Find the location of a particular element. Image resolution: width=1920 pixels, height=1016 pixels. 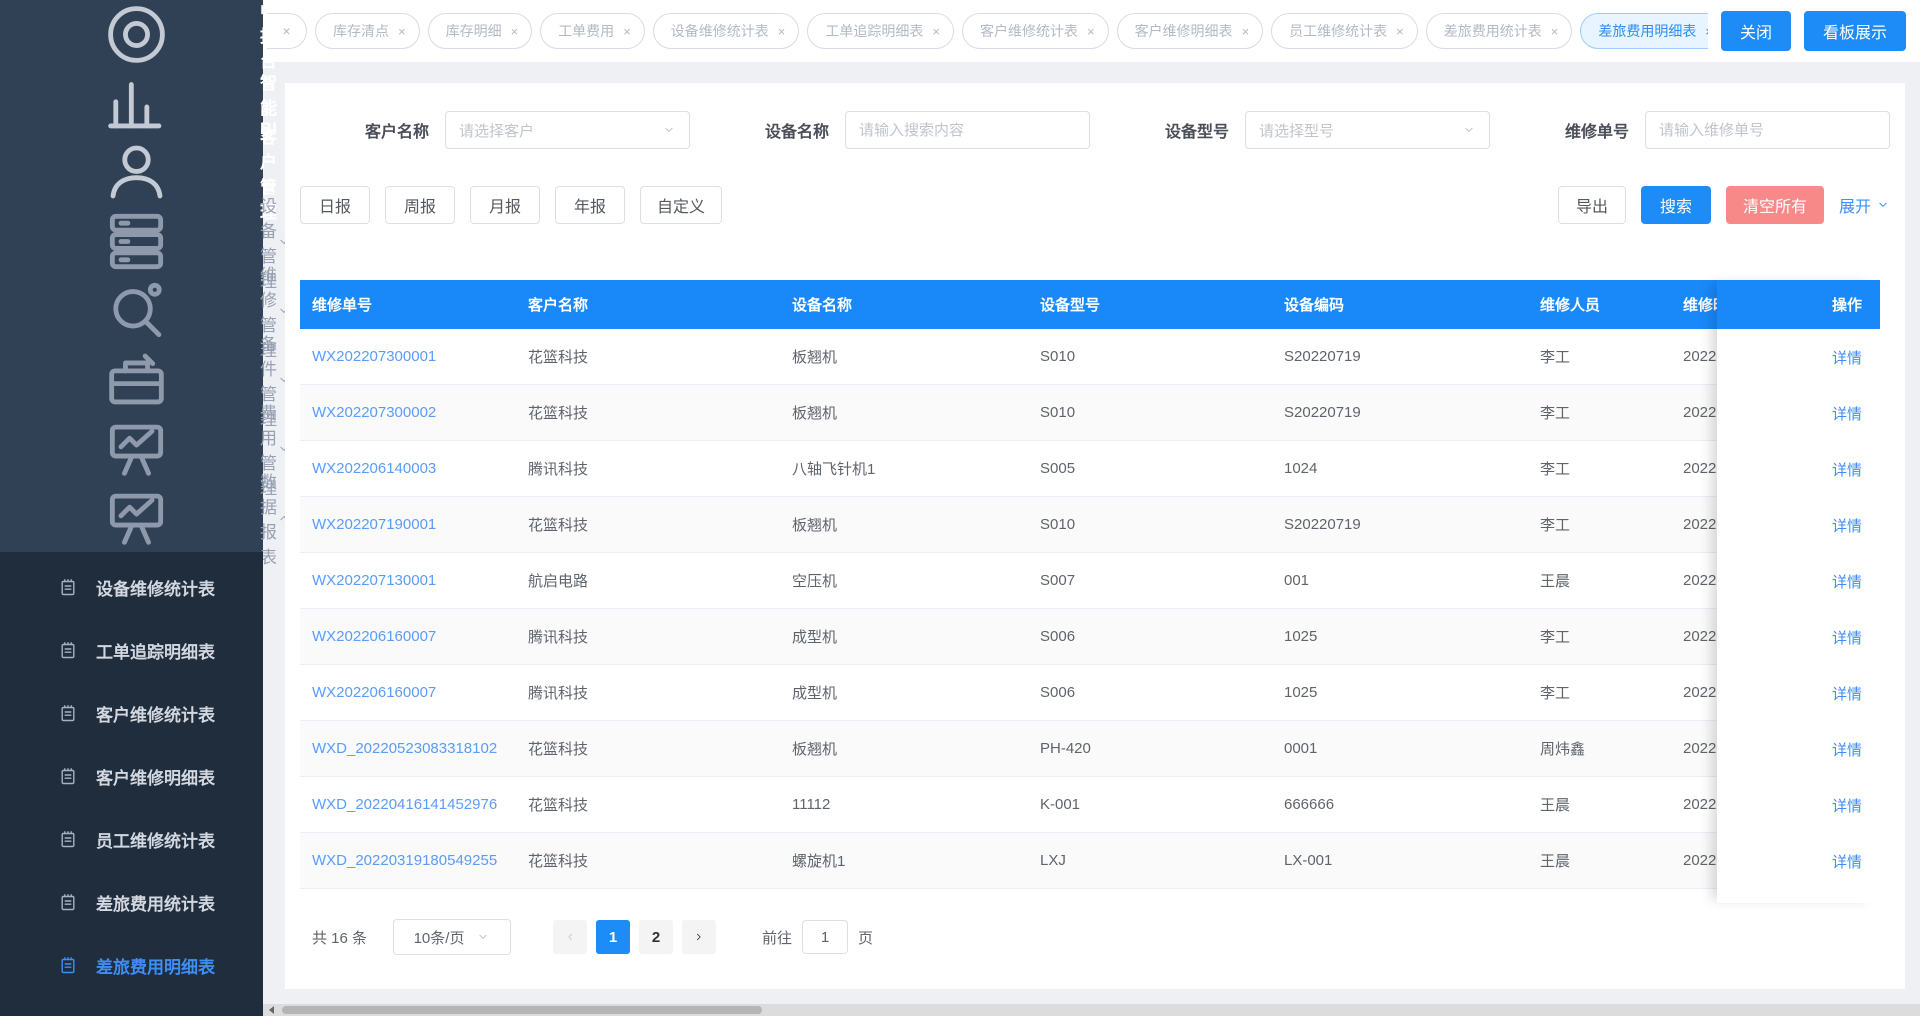

tab: 客户维修统计表 × is located at coordinates (1035, 31).